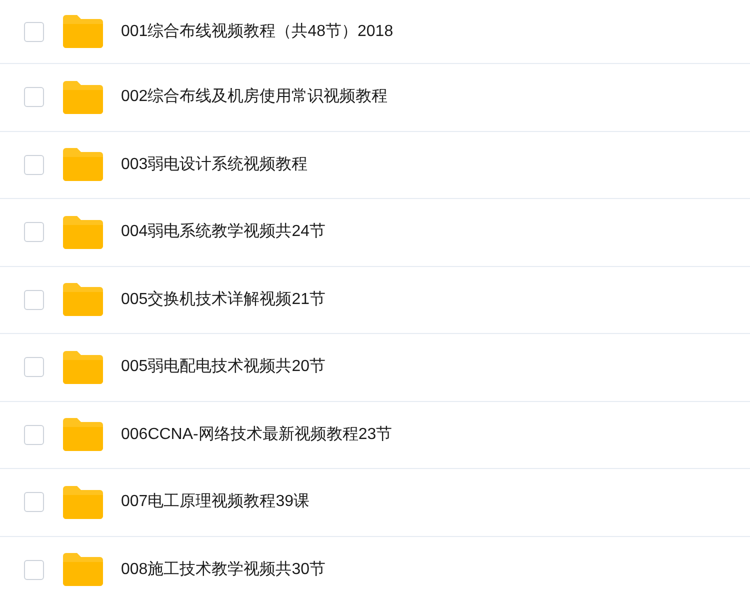 Image resolution: width=750 pixels, height=598 pixels. Describe the element at coordinates (223, 300) in the screenshot. I see `folder-name: 005交换机技术详解视频21节` at that location.